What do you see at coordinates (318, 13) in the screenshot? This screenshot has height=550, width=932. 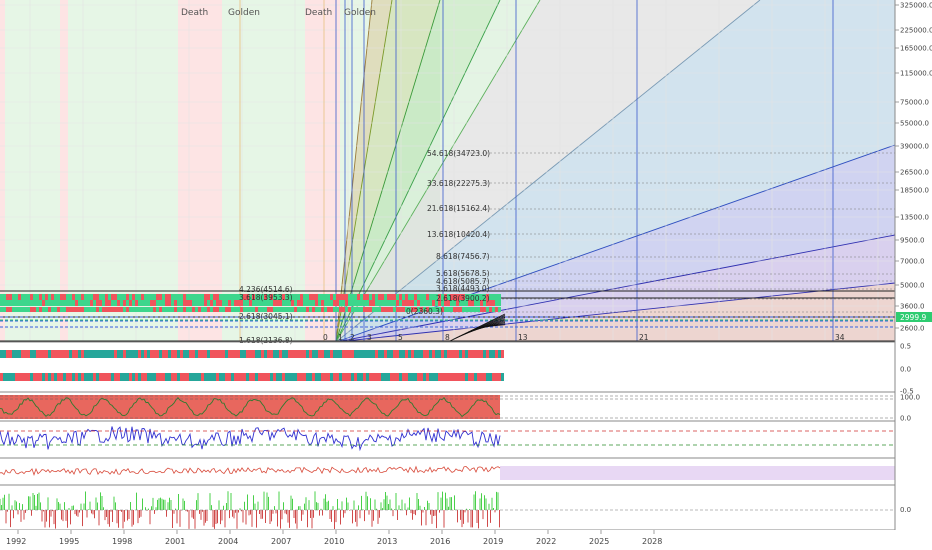 I see `cross-label: Death` at bounding box center [318, 13].